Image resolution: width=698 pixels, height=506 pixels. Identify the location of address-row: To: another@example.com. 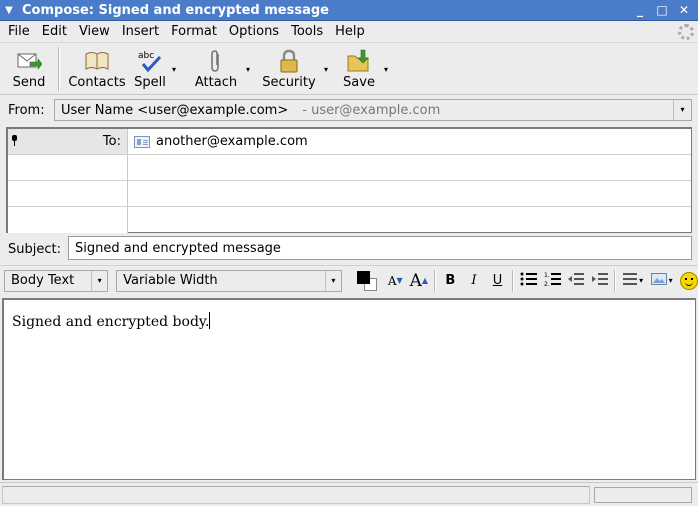
(349, 142).